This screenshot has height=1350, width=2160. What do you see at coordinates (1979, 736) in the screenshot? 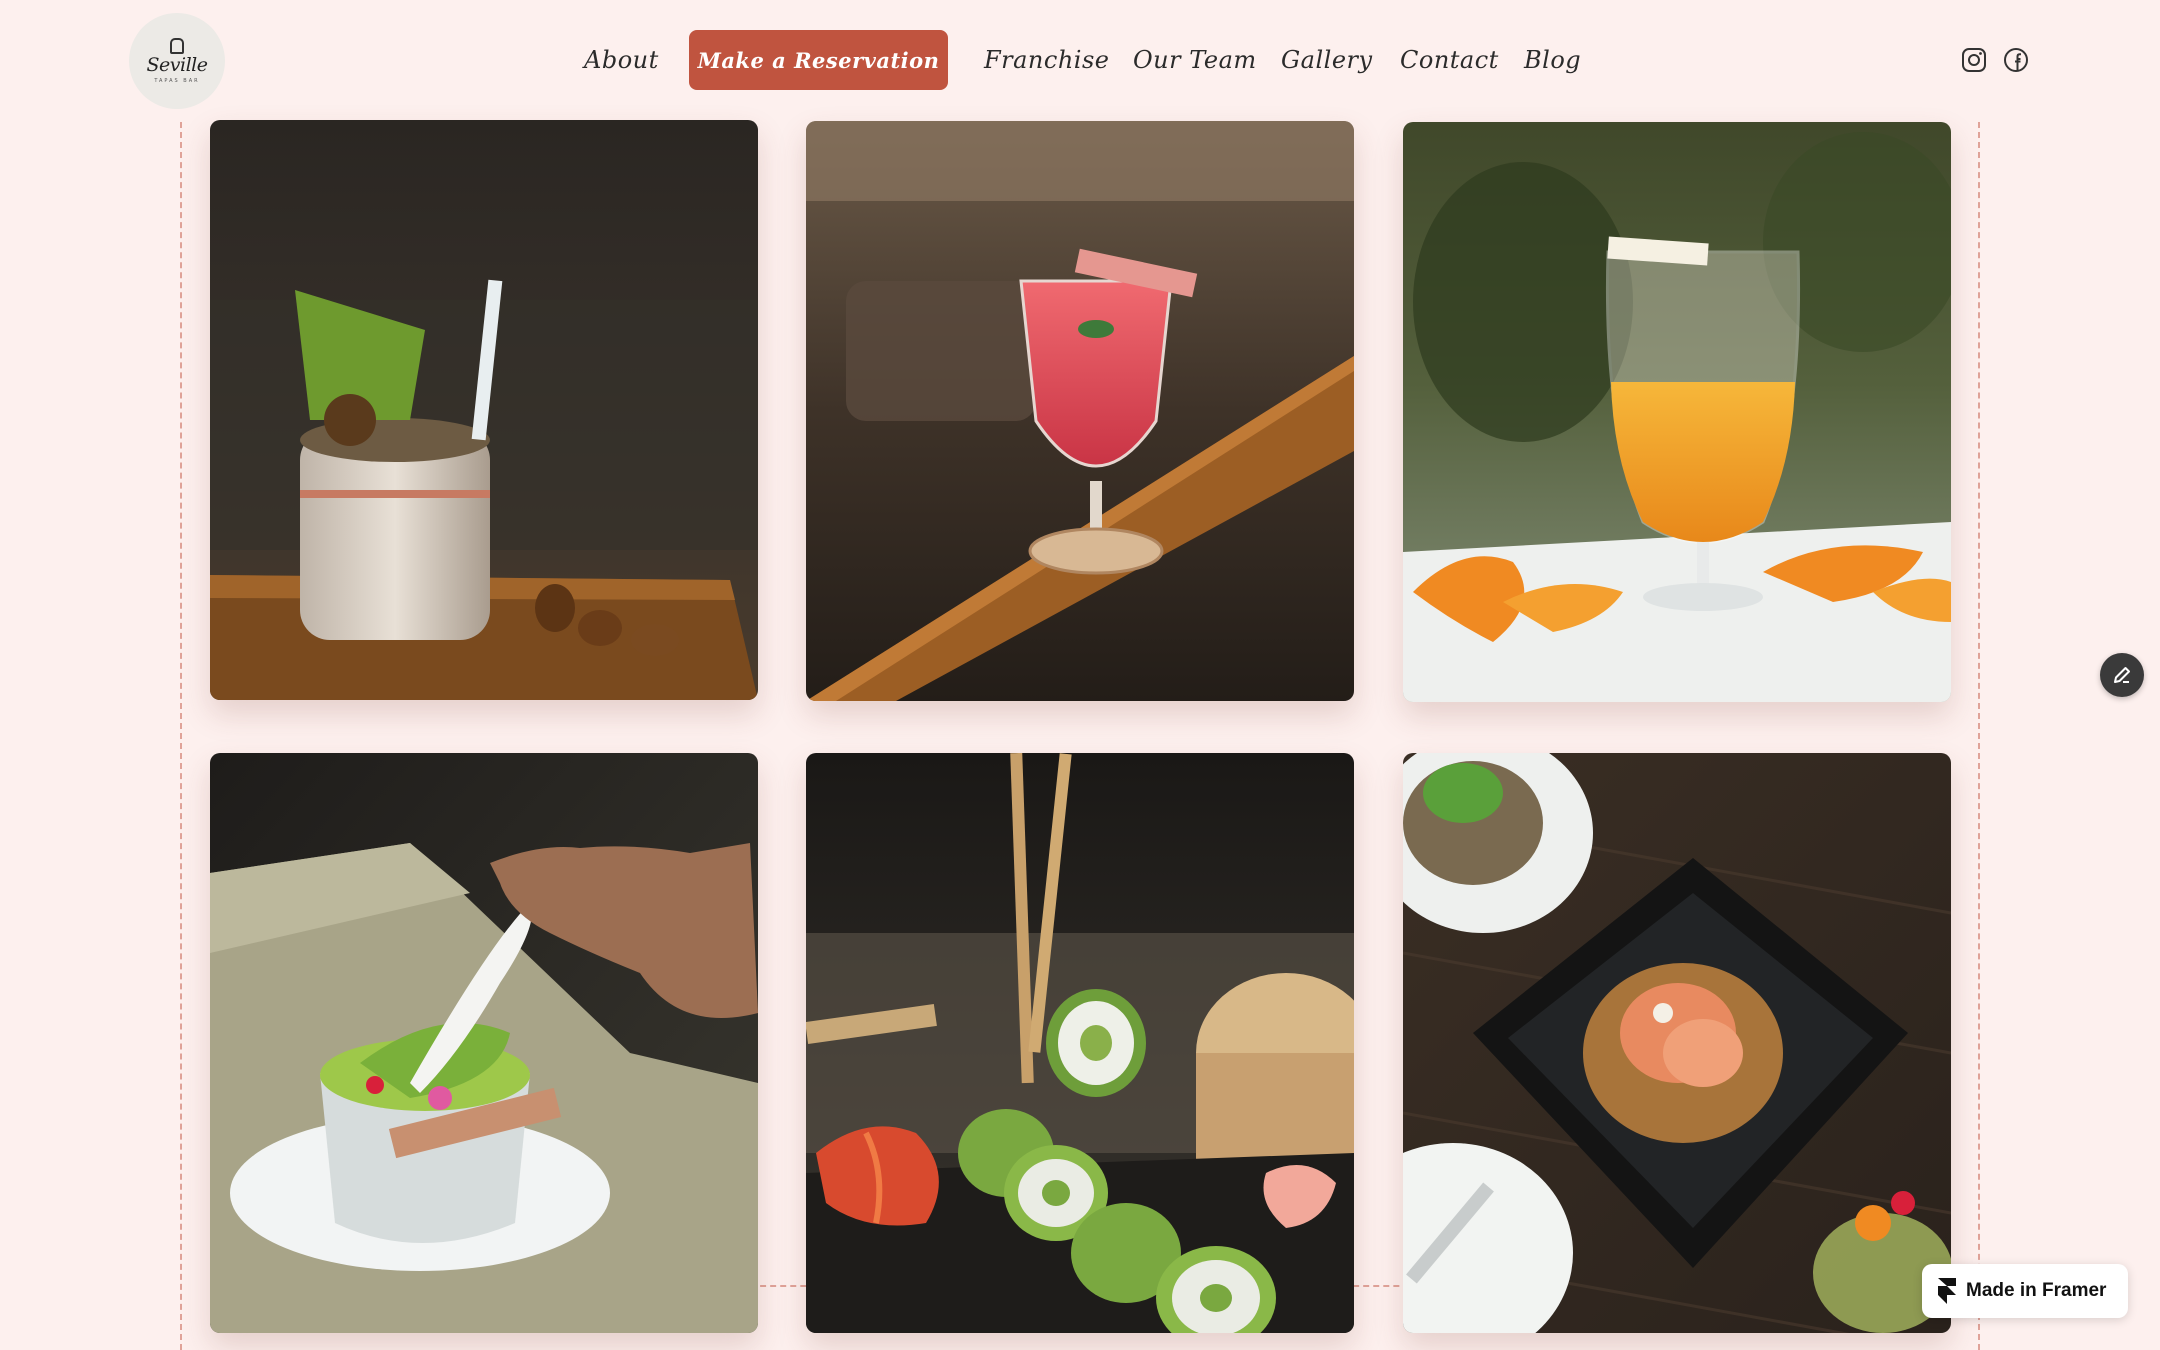
I see `layout-guide-right` at bounding box center [1979, 736].